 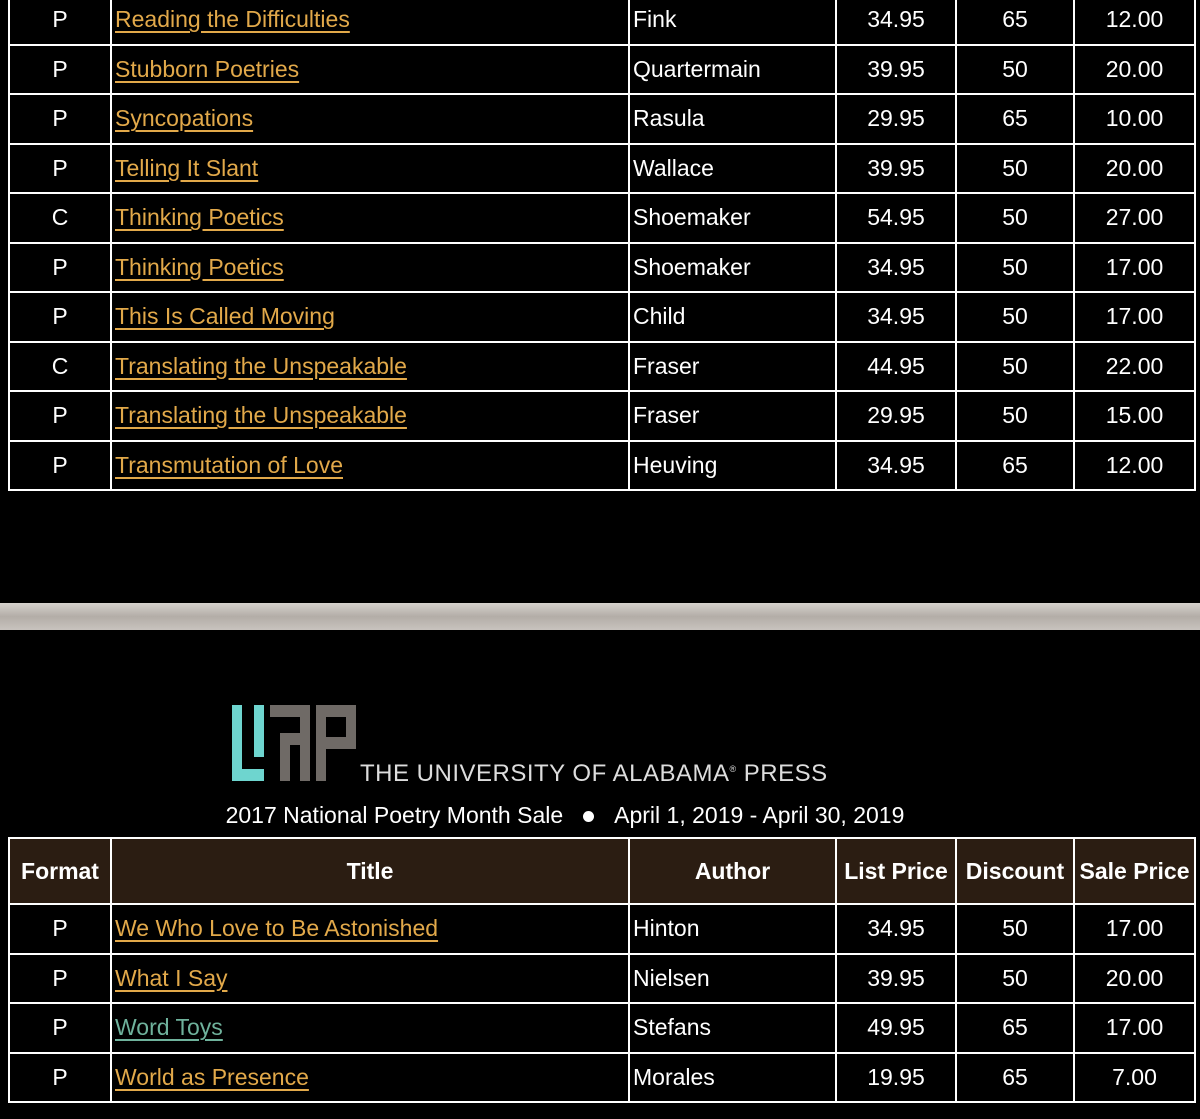 I want to click on title-cell: Reading the Difficulties, so click(x=370, y=23).